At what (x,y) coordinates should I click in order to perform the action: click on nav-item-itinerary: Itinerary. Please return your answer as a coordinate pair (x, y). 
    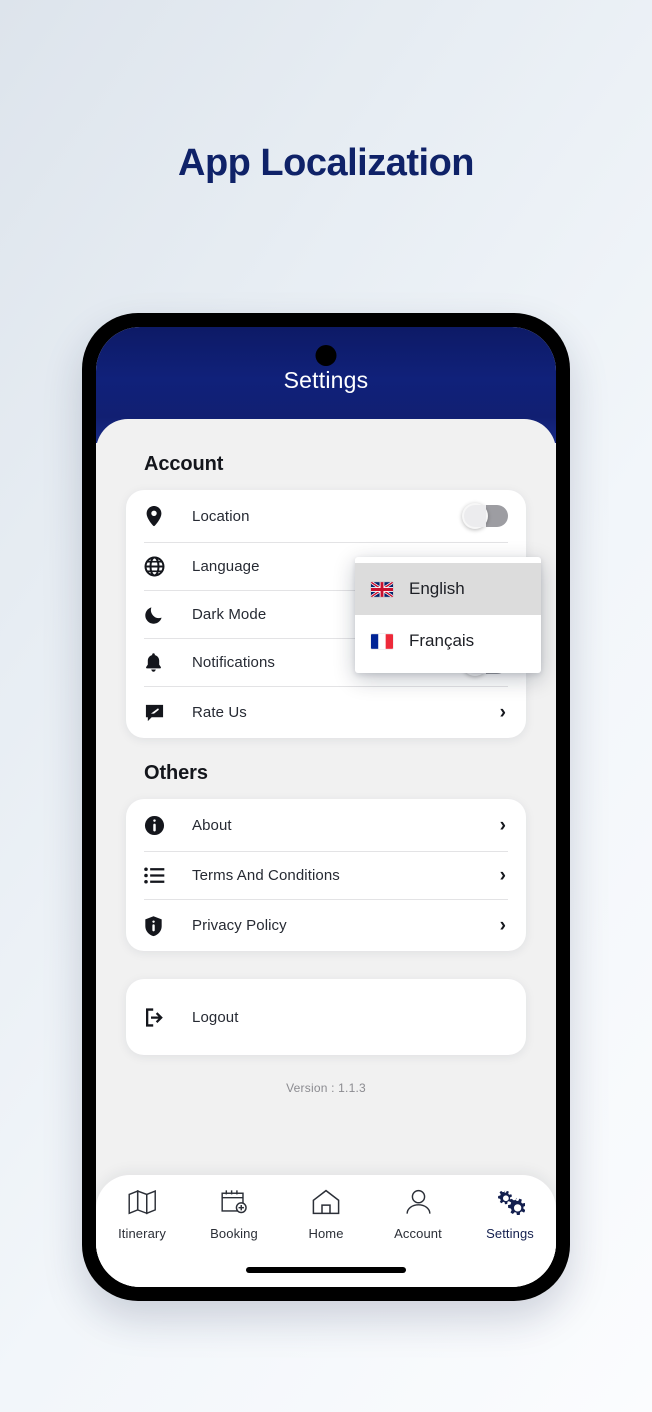
    Looking at the image, I should click on (142, 1215).